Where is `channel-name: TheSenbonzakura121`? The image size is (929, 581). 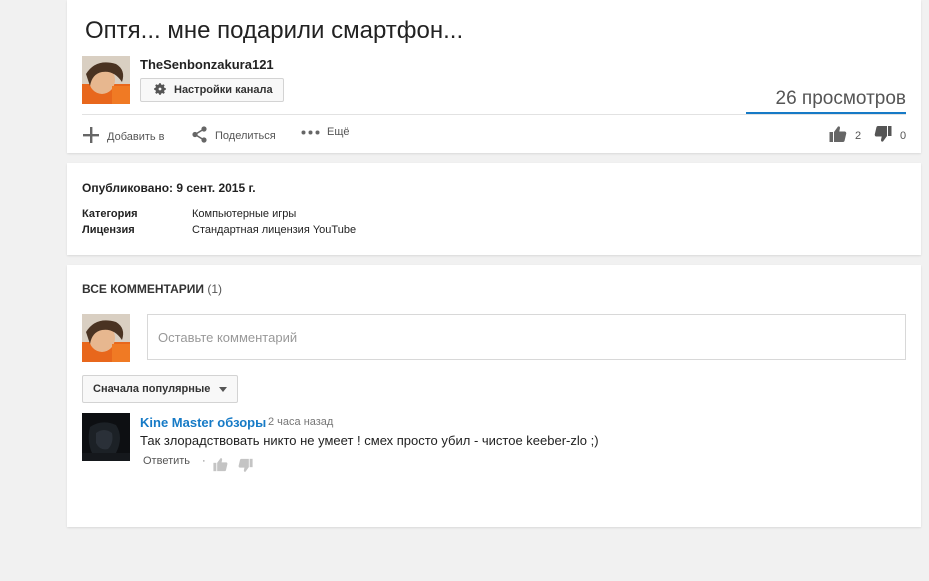
channel-name: TheSenbonzakura121 is located at coordinates (207, 64).